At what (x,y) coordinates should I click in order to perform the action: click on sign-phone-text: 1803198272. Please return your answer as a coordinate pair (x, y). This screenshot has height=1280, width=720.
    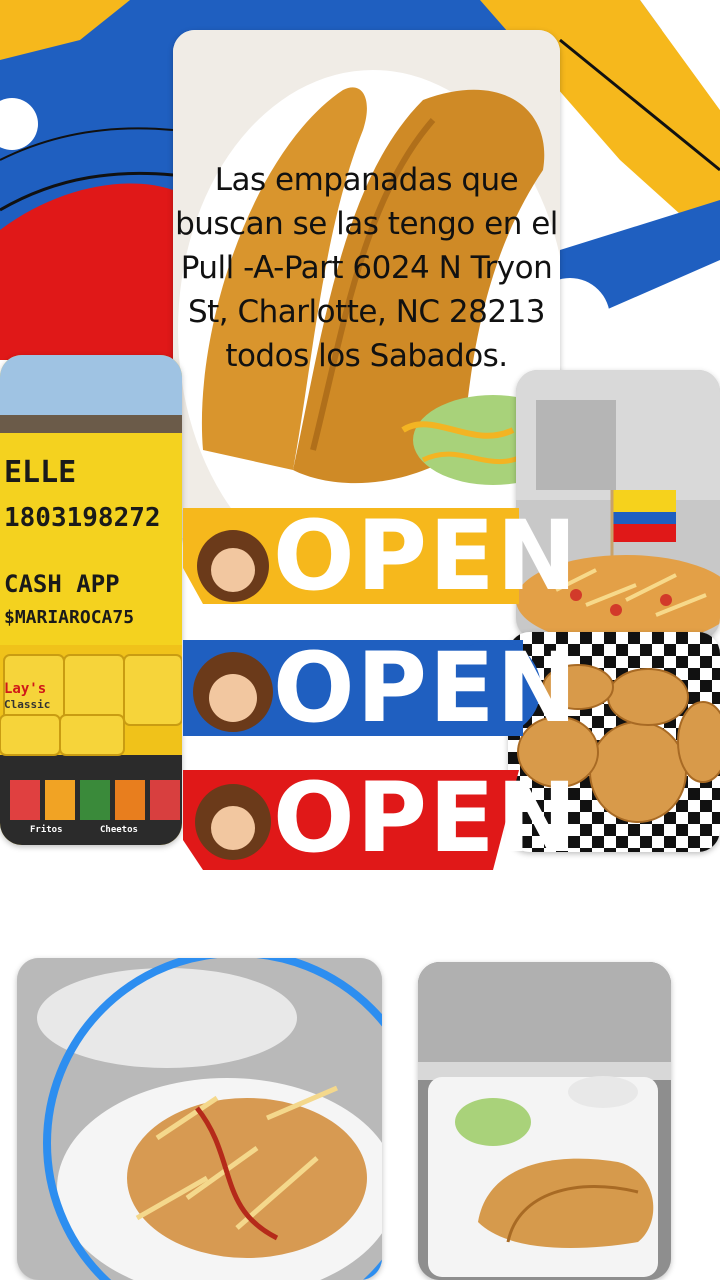
    Looking at the image, I should click on (82, 518).